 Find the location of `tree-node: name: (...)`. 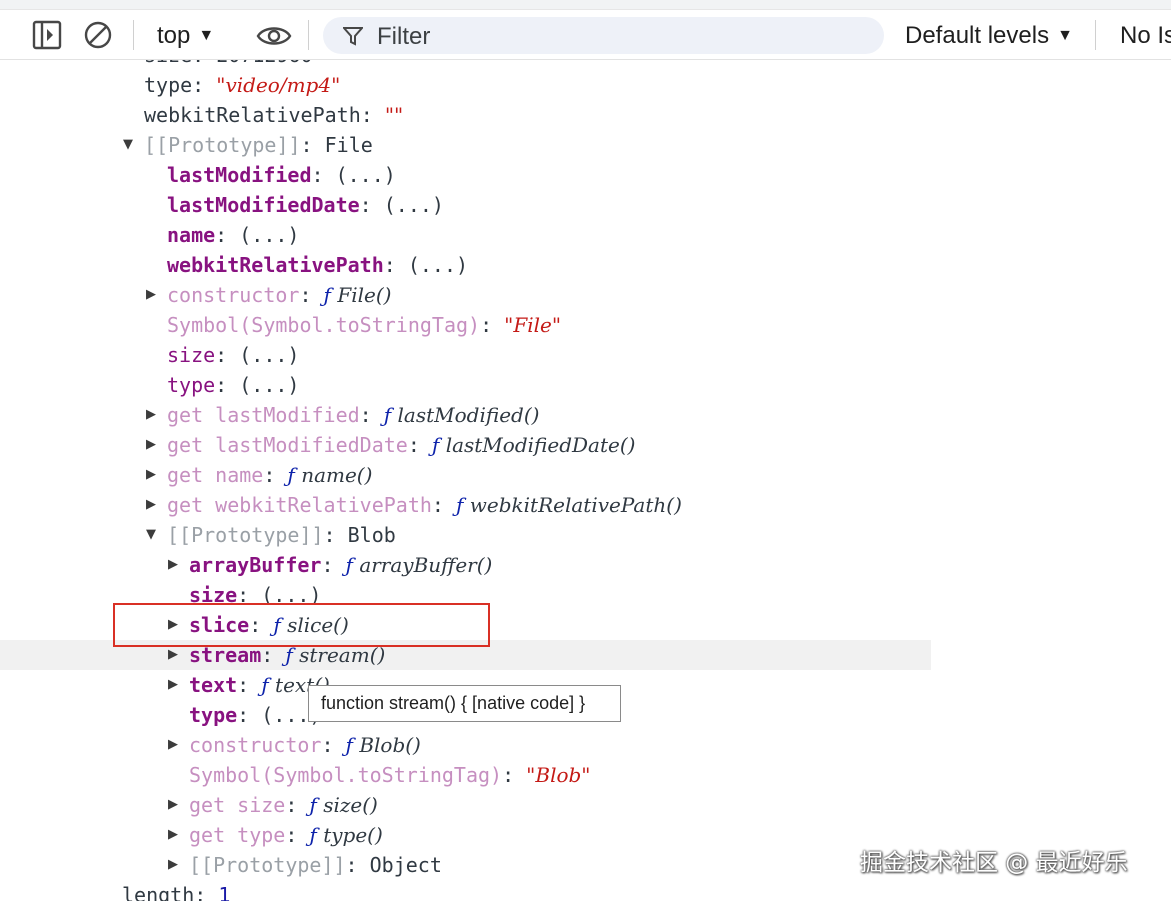

tree-node: name: (...) is located at coordinates (585, 235).